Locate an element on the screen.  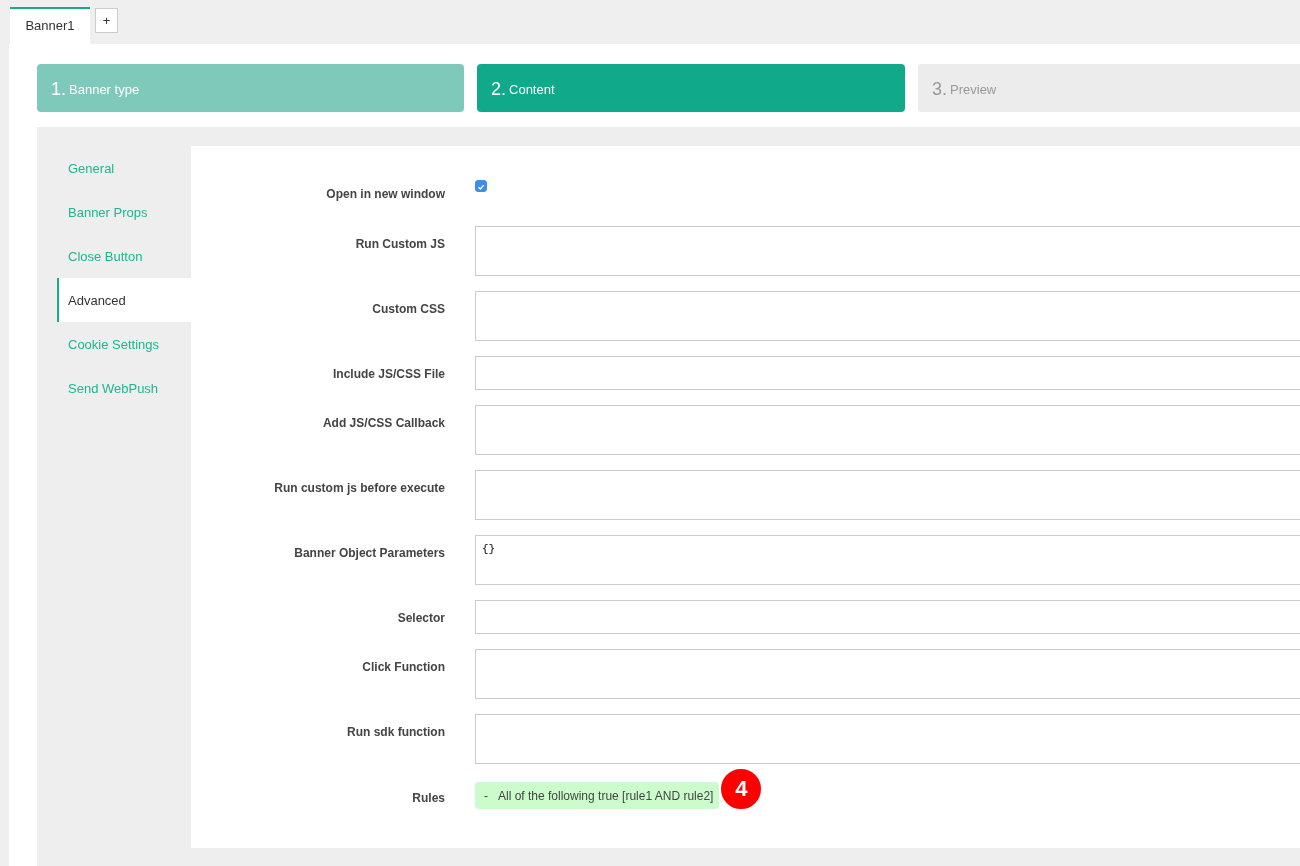
wizard-step: 1. Banner type is located at coordinates (250, 88).